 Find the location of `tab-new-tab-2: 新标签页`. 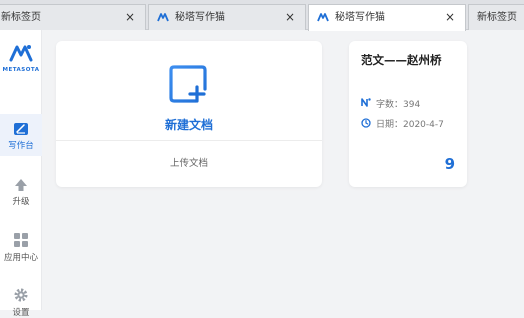

tab-new-tab-2: 新标签页 is located at coordinates (496, 17).